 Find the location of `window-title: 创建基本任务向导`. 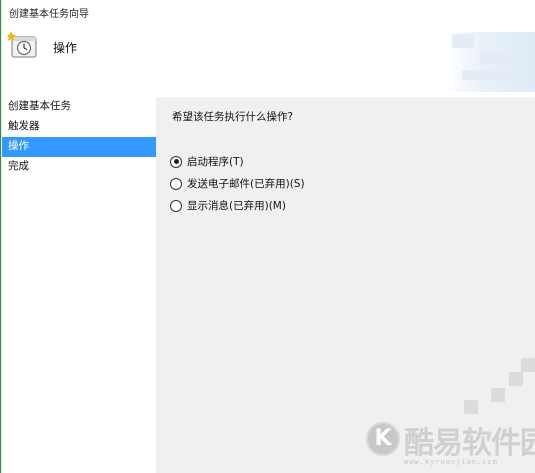

window-title: 创建基本任务向导 is located at coordinates (49, 14).